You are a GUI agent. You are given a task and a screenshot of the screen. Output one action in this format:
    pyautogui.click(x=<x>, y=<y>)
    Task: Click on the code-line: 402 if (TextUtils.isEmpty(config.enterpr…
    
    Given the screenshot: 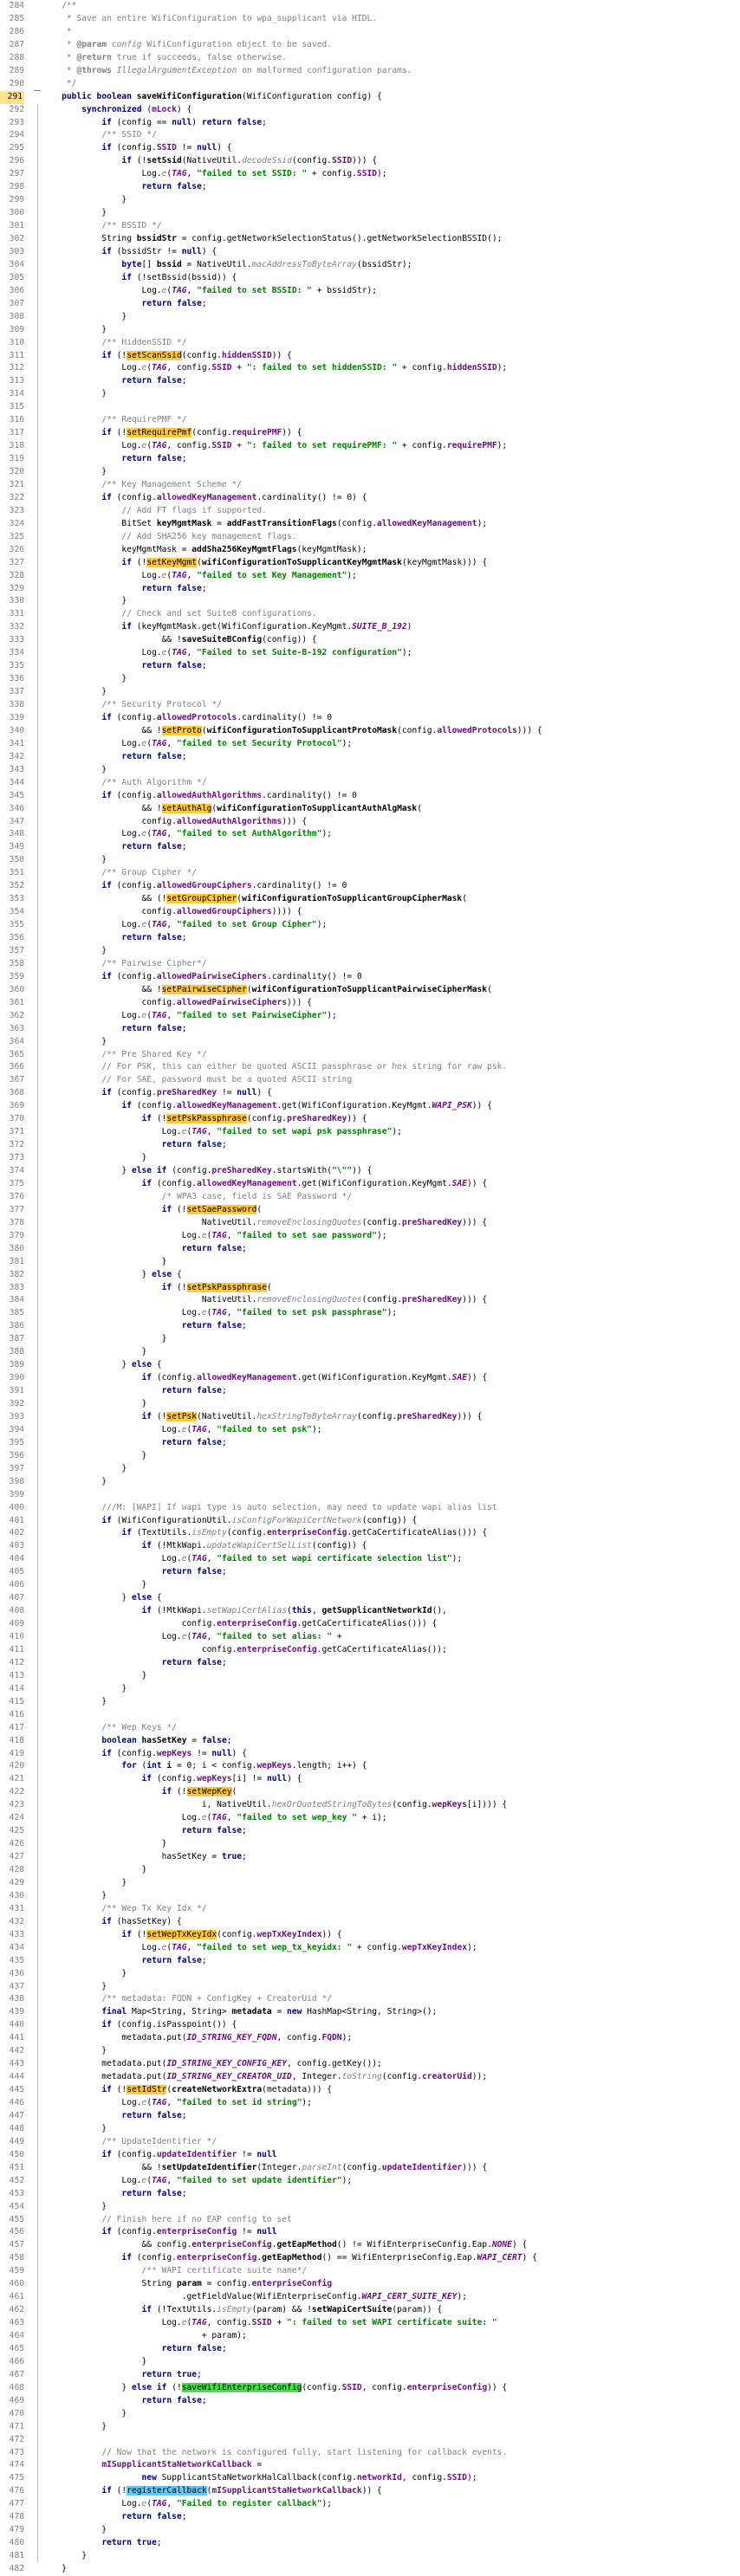 What is the action you would take?
    pyautogui.click(x=370, y=1533)
    